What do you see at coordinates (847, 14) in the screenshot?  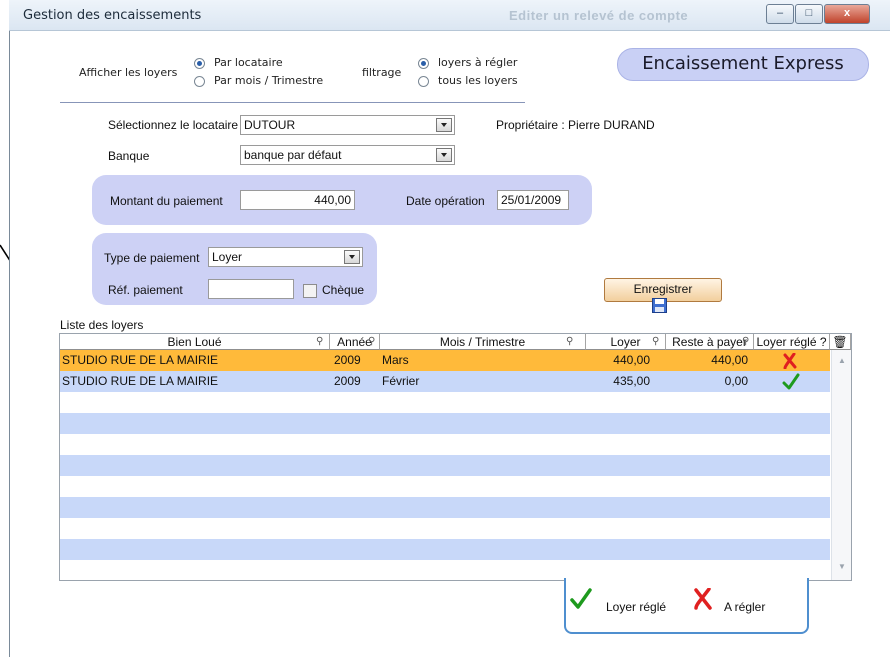 I see `close-button: x` at bounding box center [847, 14].